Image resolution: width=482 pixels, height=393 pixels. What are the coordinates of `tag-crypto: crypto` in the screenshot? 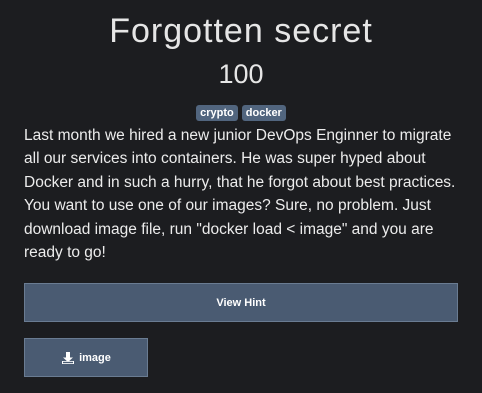 It's located at (217, 113).